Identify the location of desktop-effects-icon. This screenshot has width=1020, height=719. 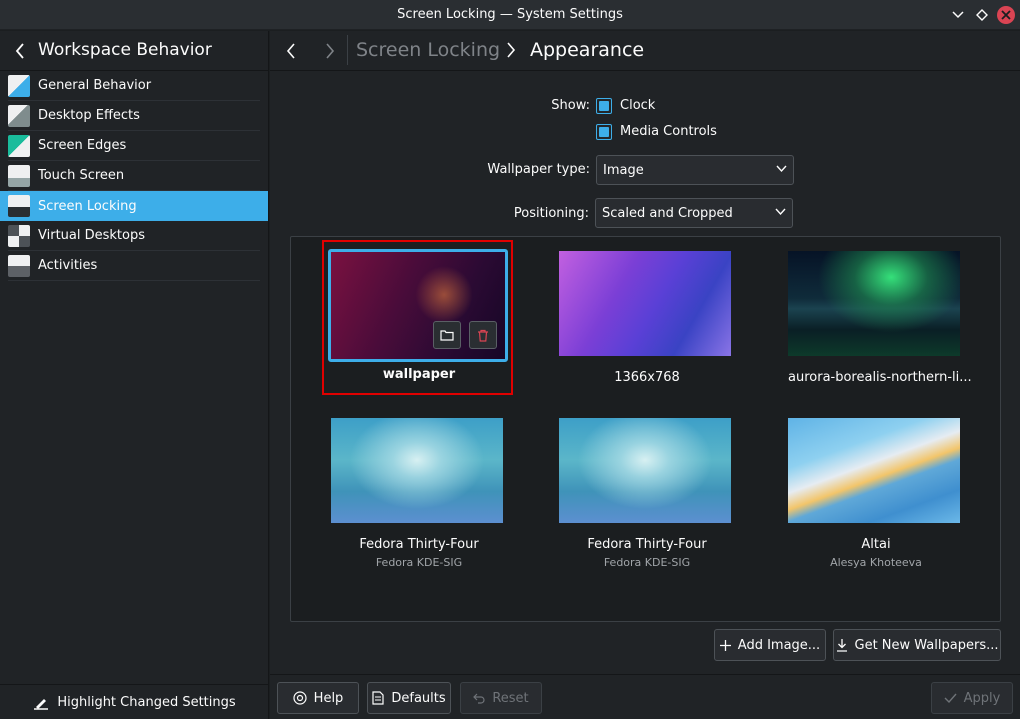
(19, 115).